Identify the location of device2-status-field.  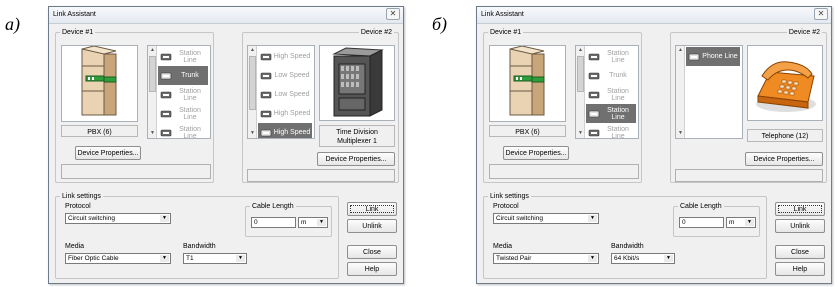
(321, 175).